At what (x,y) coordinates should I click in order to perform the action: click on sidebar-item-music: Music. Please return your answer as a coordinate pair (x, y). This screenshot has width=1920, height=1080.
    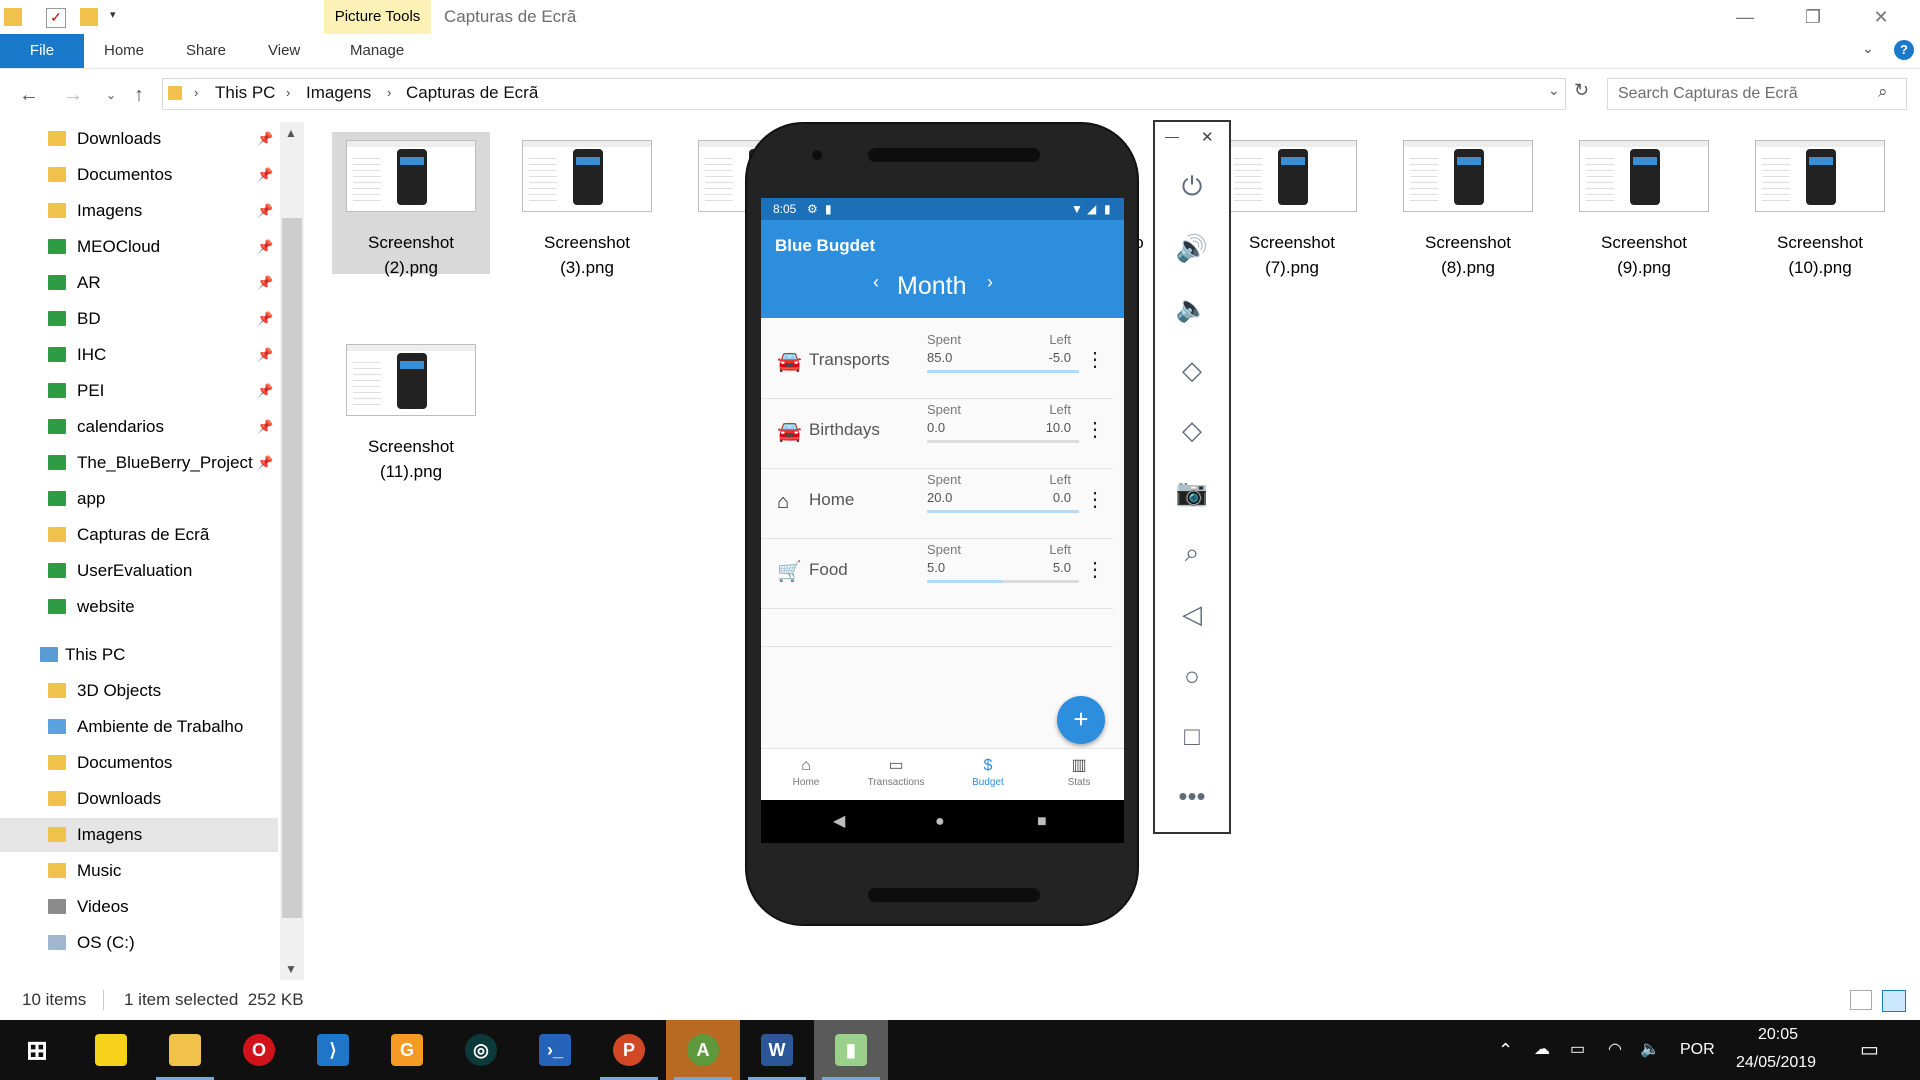
    Looking at the image, I should click on (139, 871).